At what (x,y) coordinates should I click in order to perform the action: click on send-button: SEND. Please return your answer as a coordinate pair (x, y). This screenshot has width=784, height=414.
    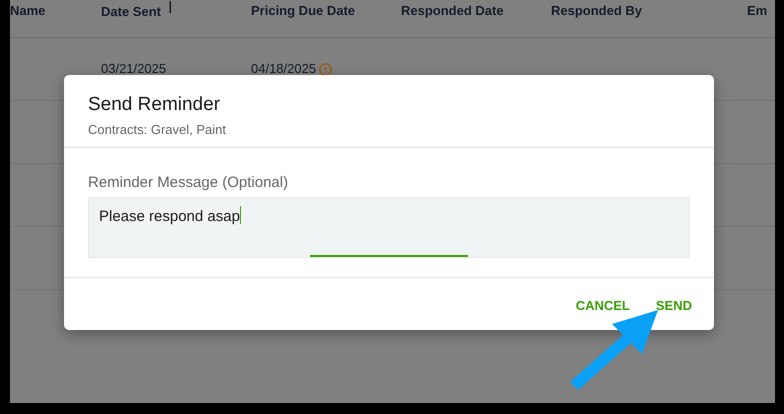
    Looking at the image, I should click on (674, 306).